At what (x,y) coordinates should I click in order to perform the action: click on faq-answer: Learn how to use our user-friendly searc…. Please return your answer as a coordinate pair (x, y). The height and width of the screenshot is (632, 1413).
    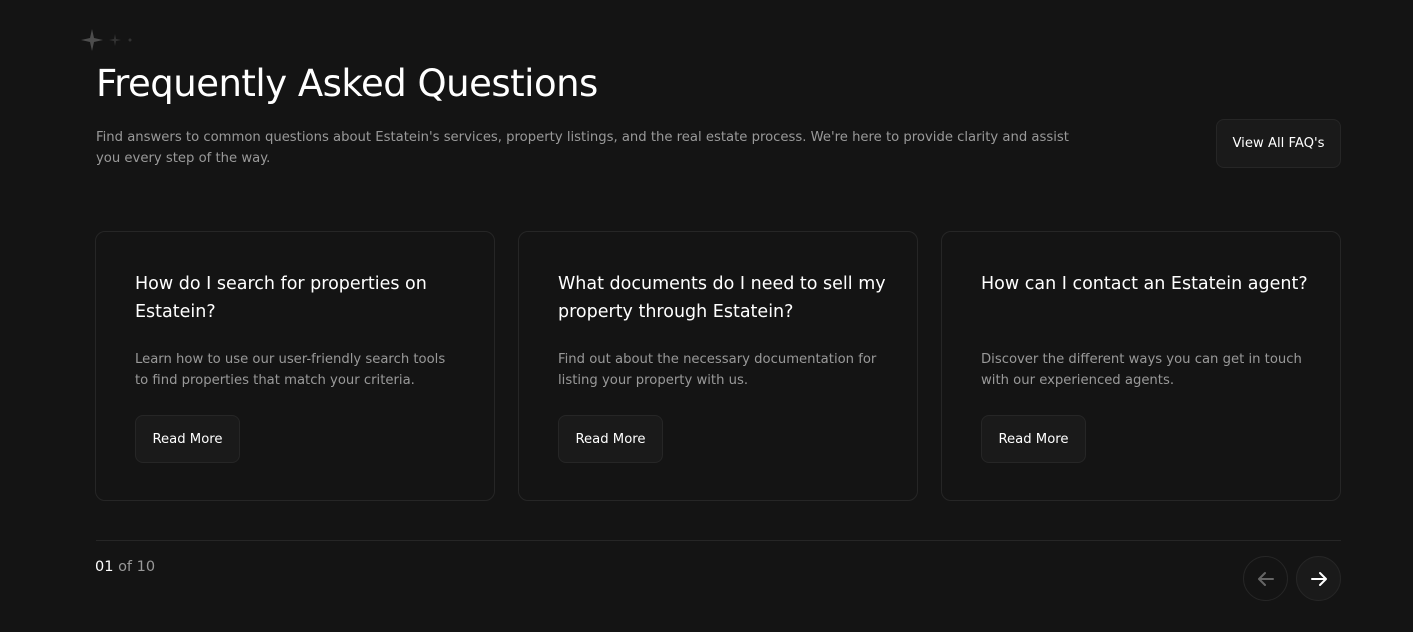
    Looking at the image, I should click on (290, 370).